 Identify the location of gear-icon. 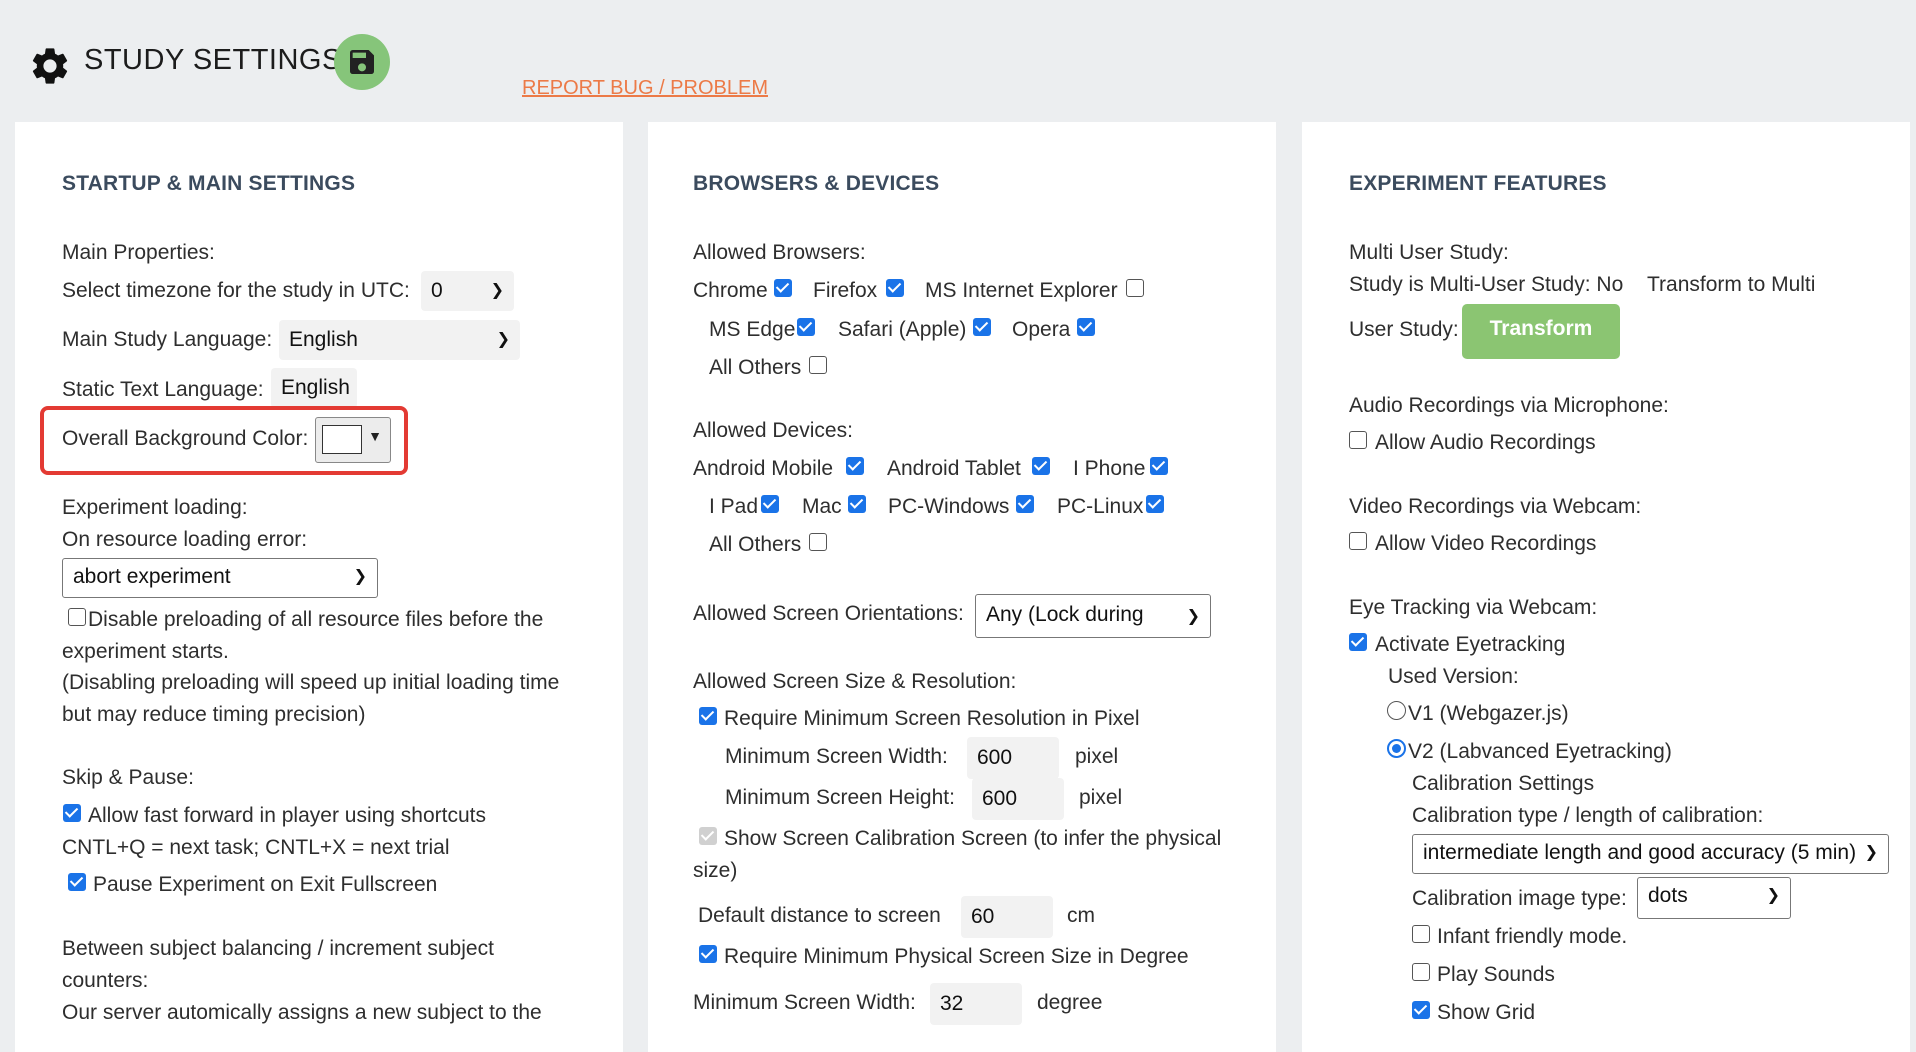
(50, 66).